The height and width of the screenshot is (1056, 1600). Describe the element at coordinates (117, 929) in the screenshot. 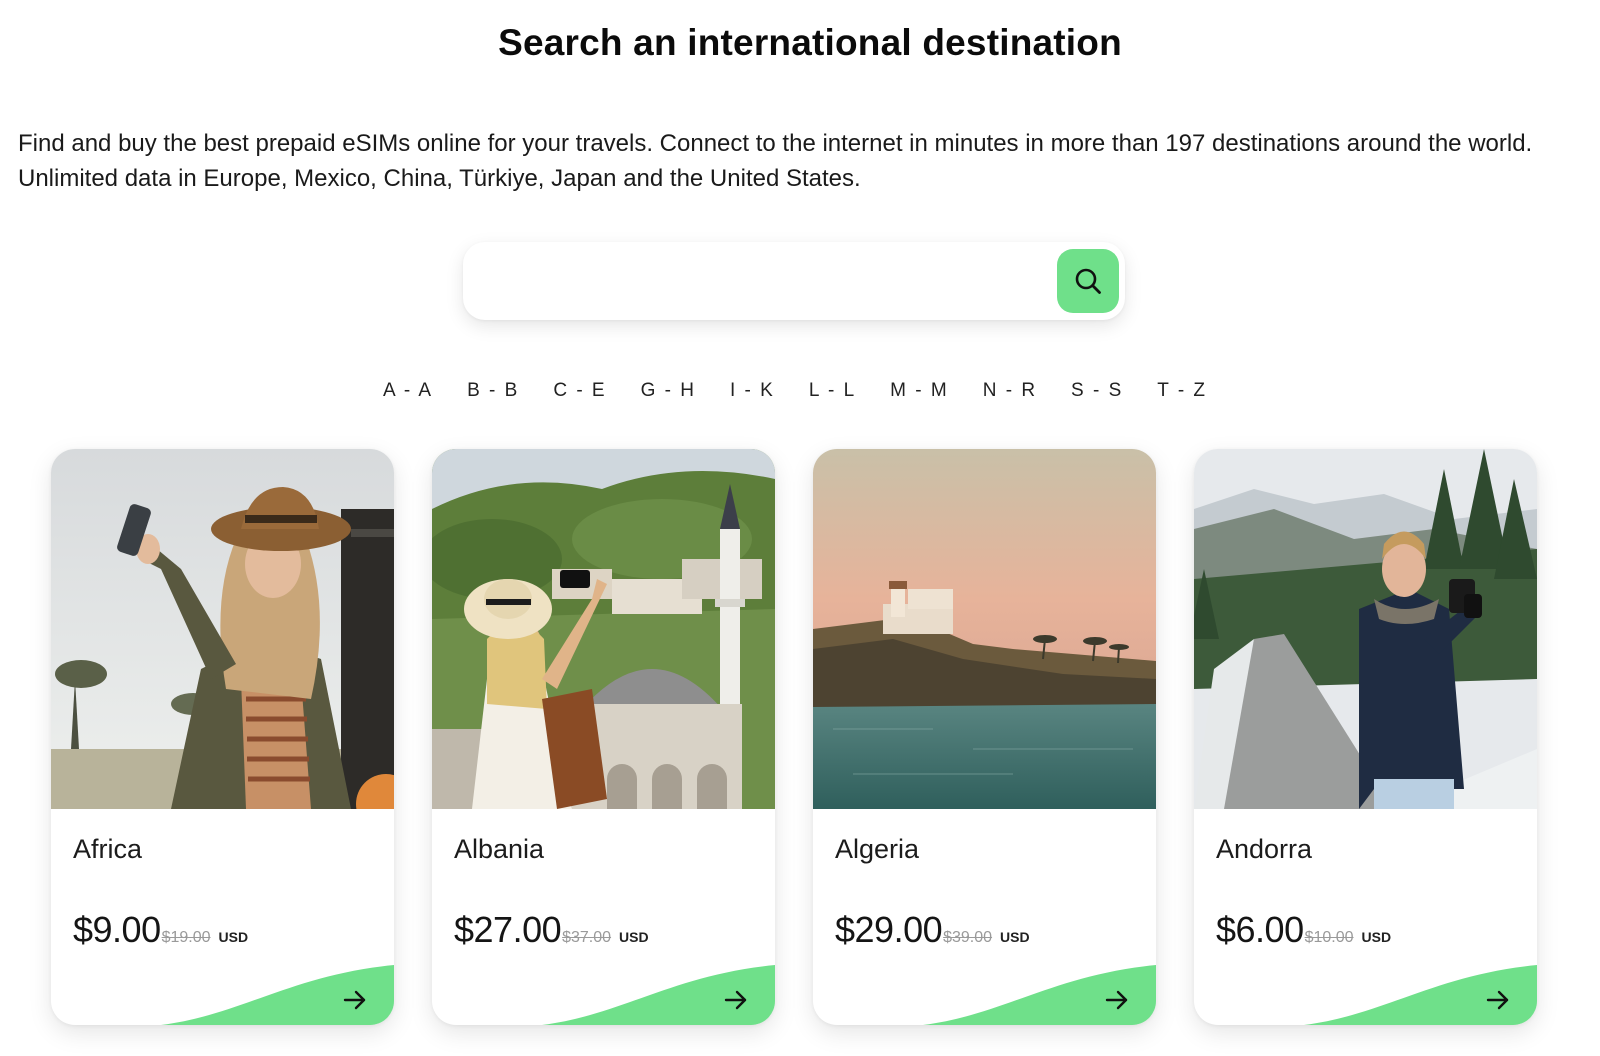

I see `current-price: $9.00` at that location.